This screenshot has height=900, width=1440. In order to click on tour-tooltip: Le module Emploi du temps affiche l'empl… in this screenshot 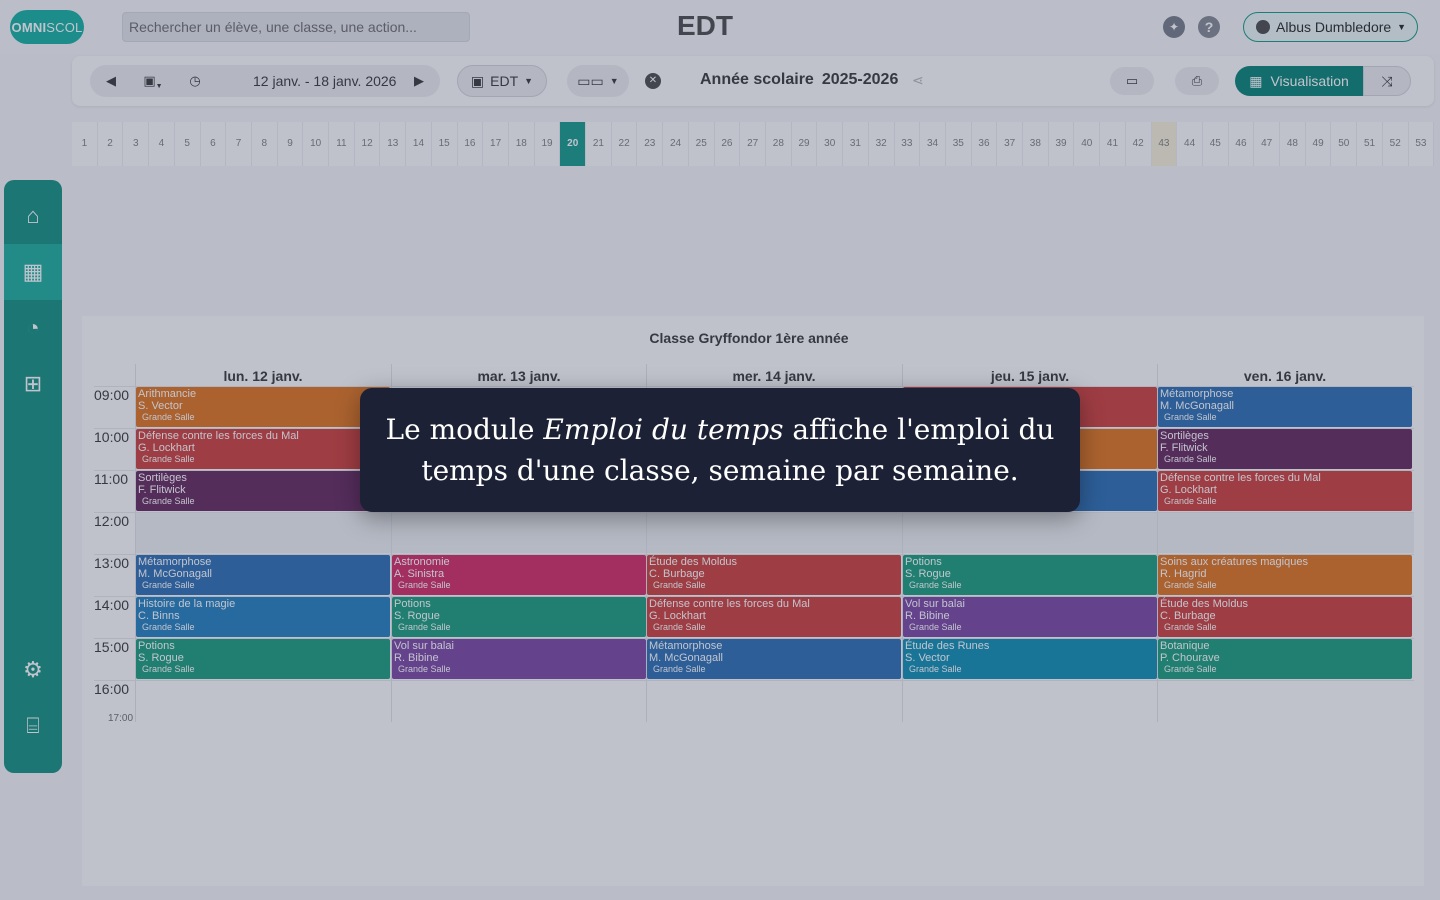, I will do `click(720, 450)`.